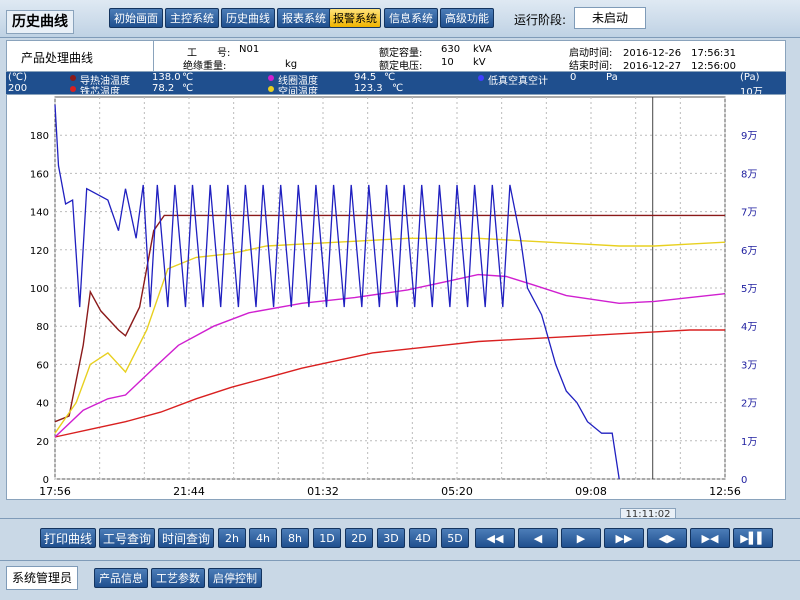  Describe the element at coordinates (163, 88) in the screenshot. I see `legend-value-core: 78.2` at that location.